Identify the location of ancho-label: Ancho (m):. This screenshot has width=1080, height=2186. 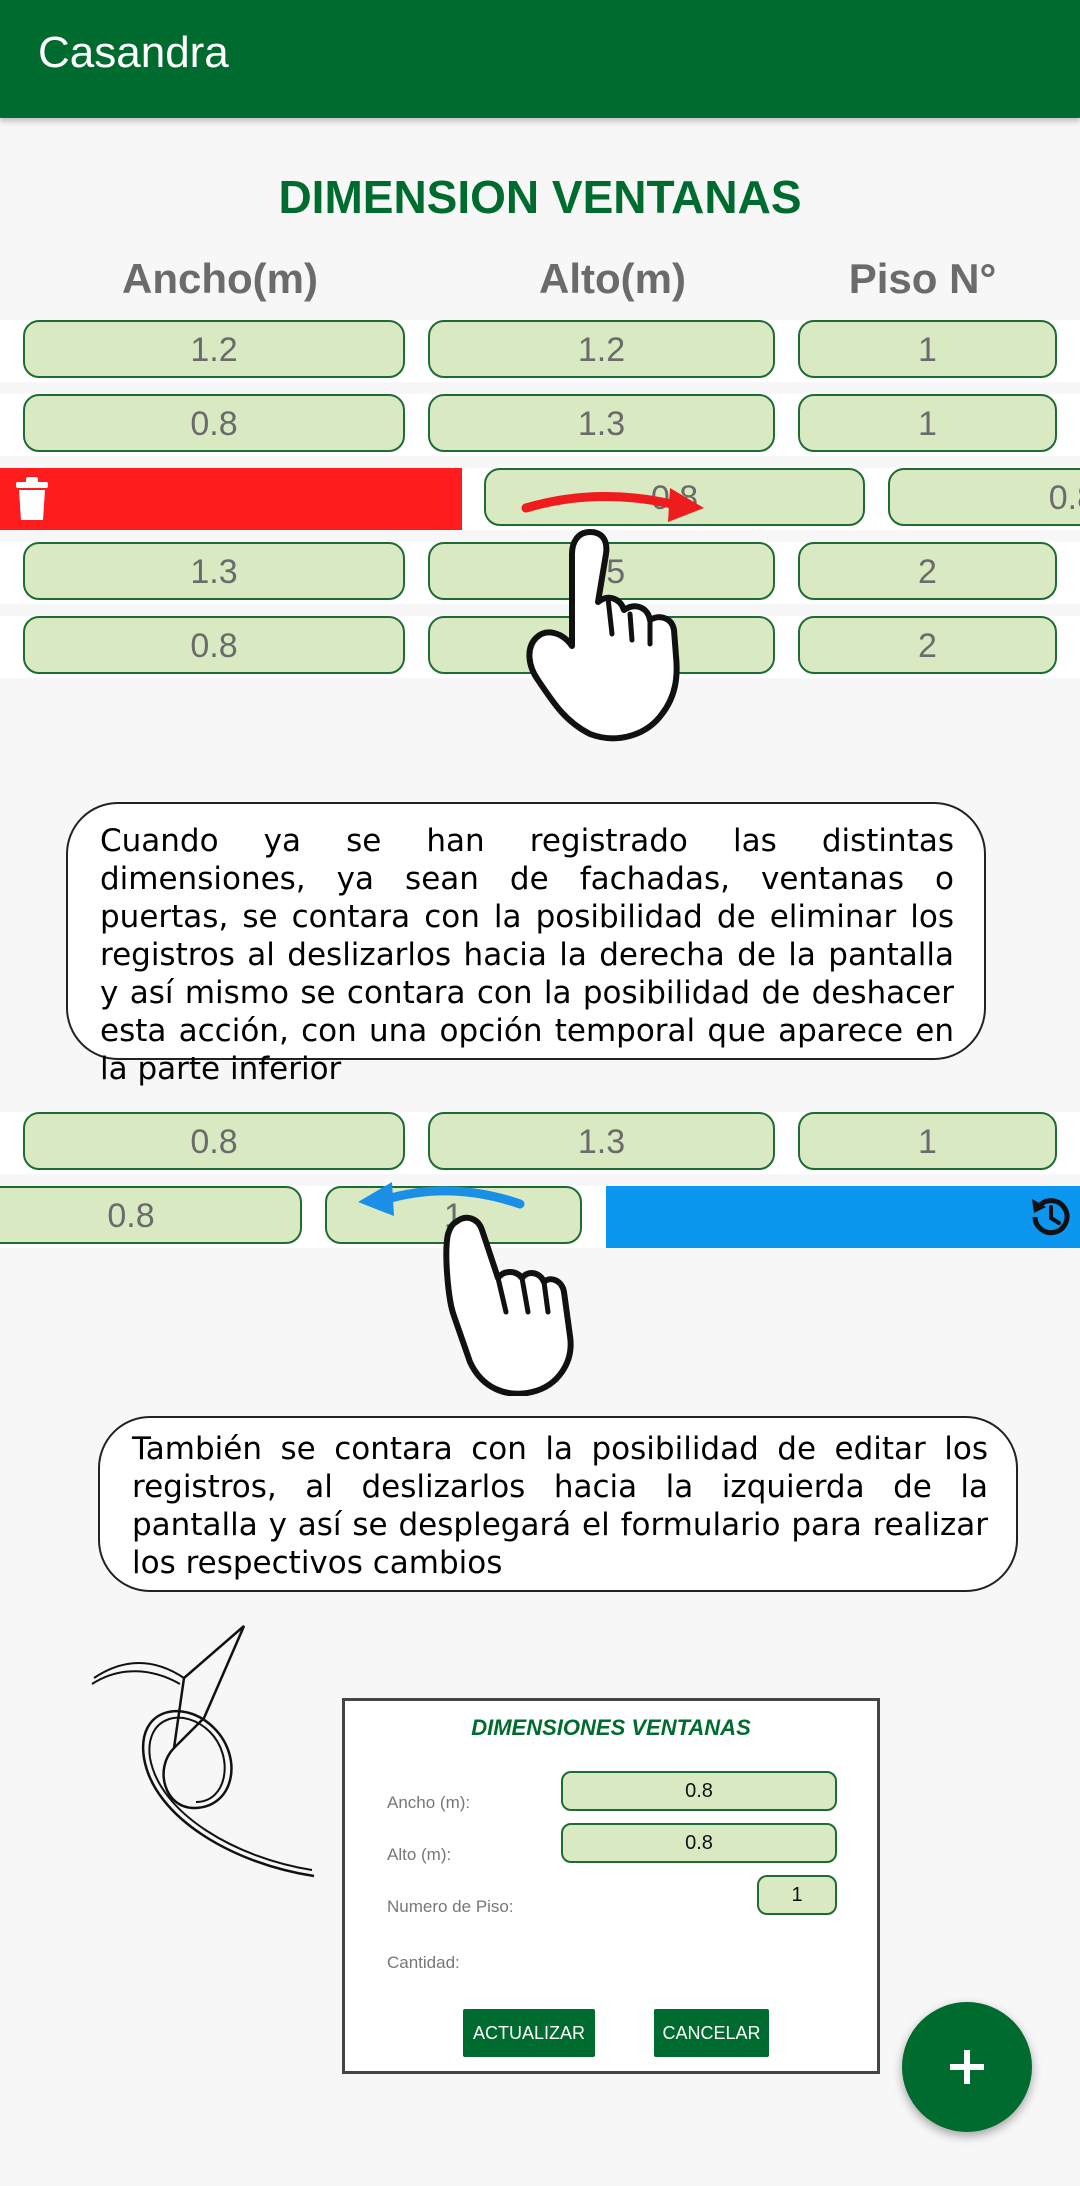
(429, 1802).